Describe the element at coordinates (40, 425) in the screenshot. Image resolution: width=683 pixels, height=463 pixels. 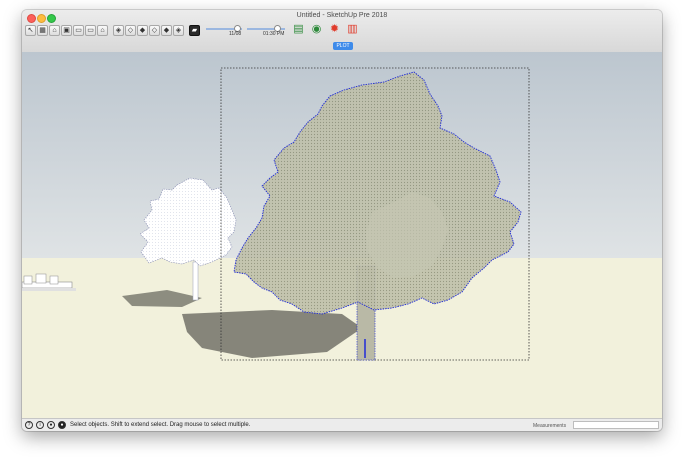
I see `credits-info-icon: i` at that location.